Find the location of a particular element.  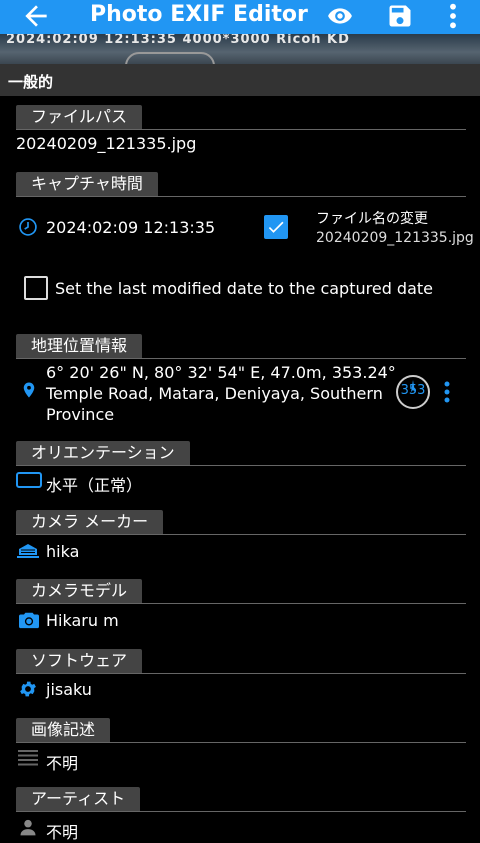

artist-header: アーティスト is located at coordinates (78, 799).